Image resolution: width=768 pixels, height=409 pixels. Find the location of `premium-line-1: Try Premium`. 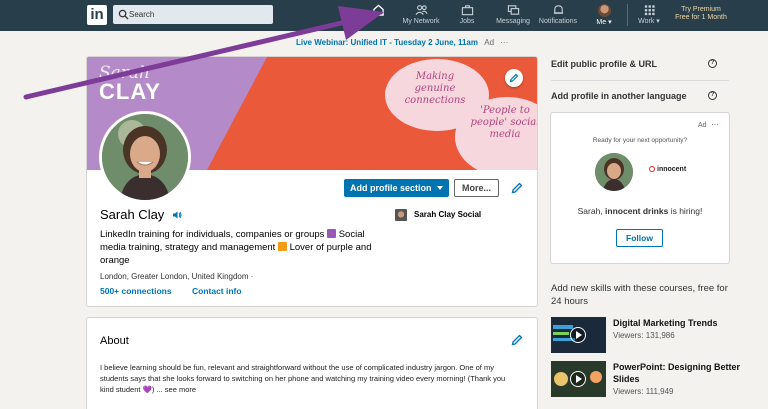

premium-line-1: Try Premium is located at coordinates (701, 9).